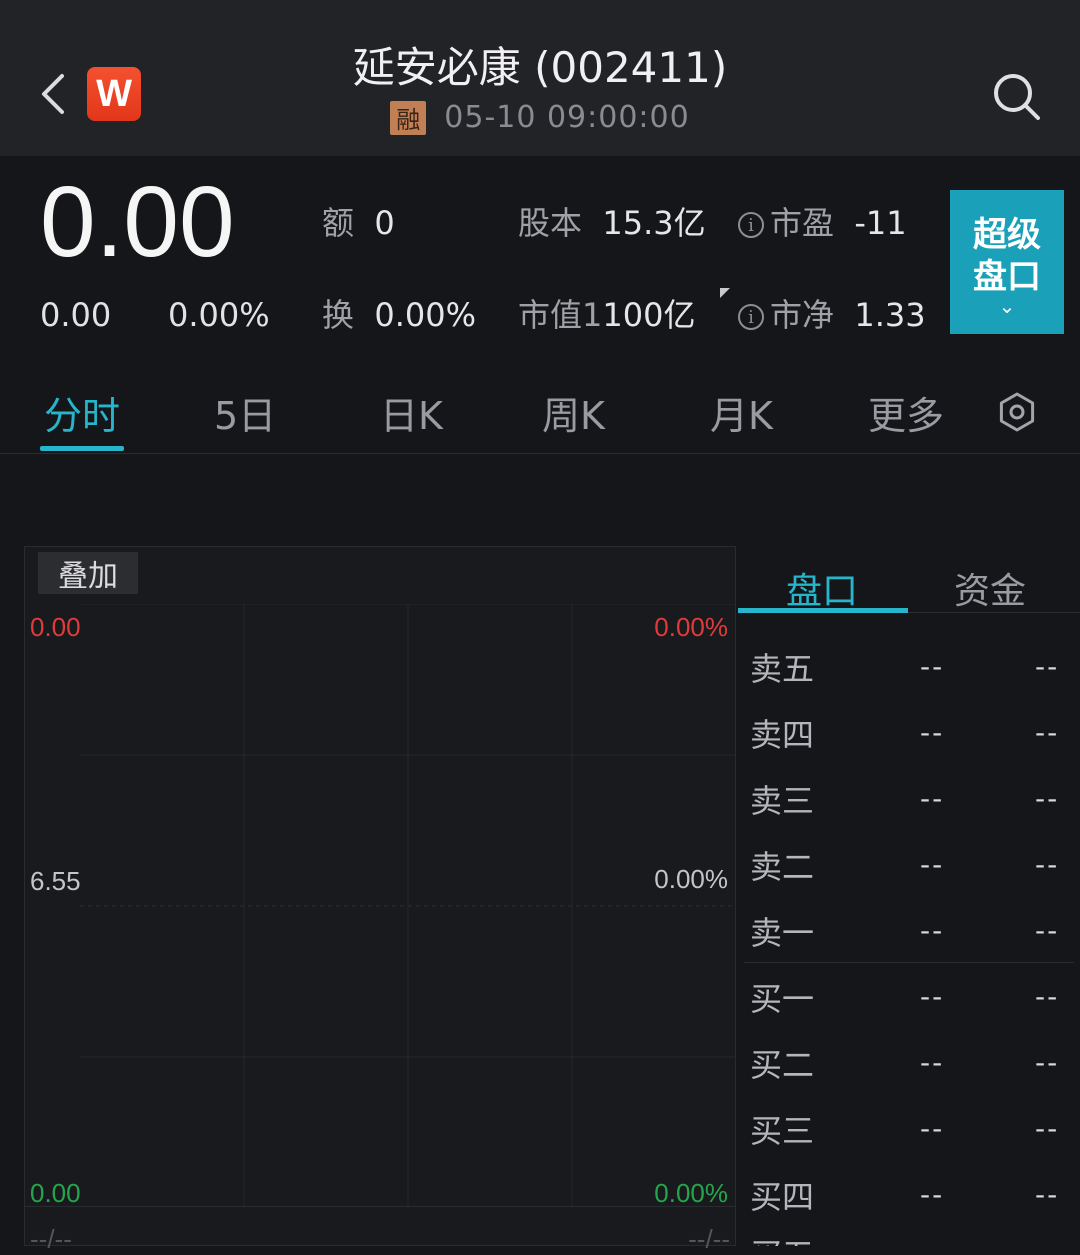  Describe the element at coordinates (1047, 666) in the screenshot. I see `ask5-volume: --` at that location.